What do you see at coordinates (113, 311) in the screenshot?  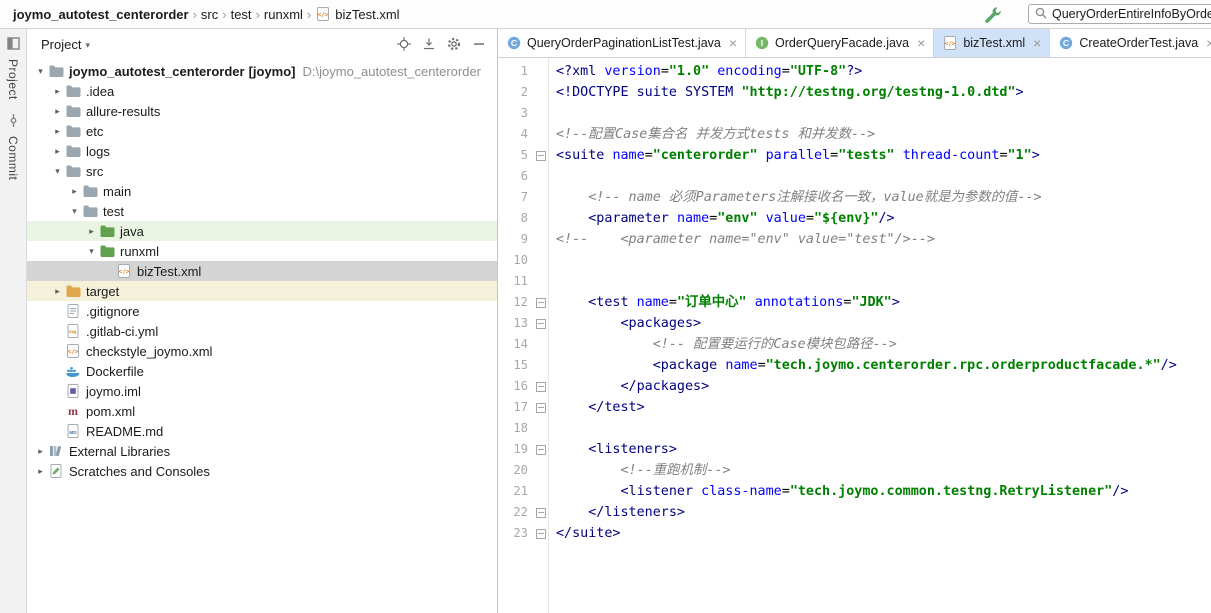 I see `tree-item-label: .gitignore` at bounding box center [113, 311].